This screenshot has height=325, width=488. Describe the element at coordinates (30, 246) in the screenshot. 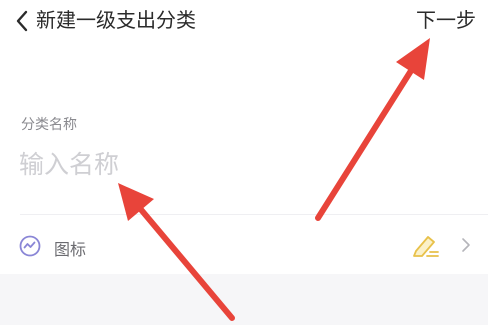

I see `chart-circle-icon` at that location.